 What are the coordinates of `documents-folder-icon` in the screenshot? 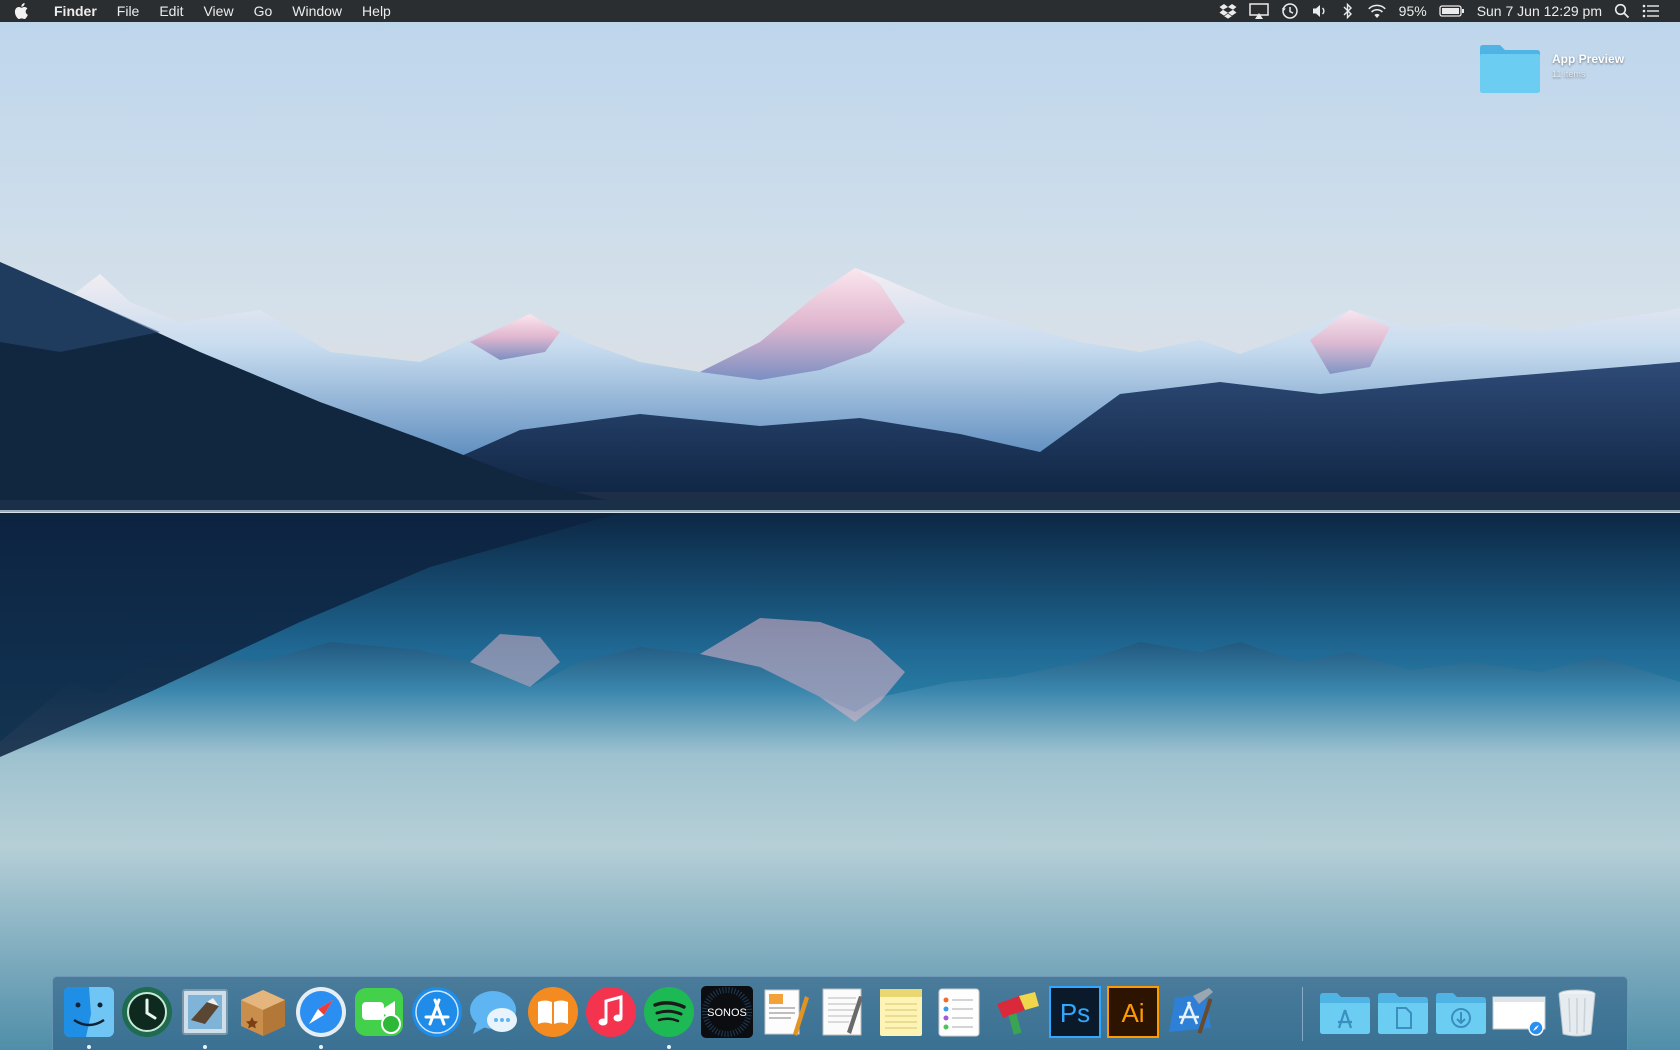 It's located at (1403, 1013).